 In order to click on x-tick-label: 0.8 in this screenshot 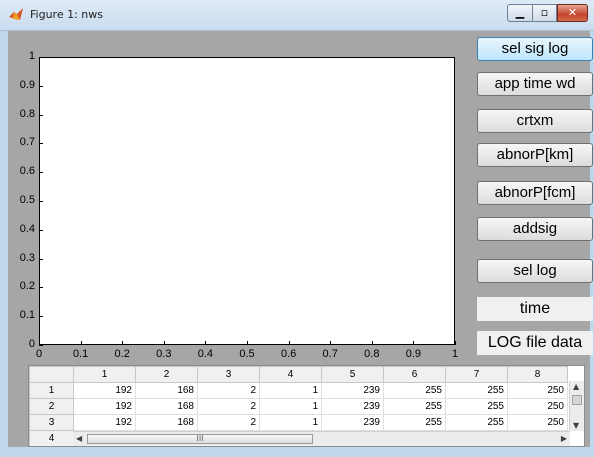, I will do `click(372, 354)`.